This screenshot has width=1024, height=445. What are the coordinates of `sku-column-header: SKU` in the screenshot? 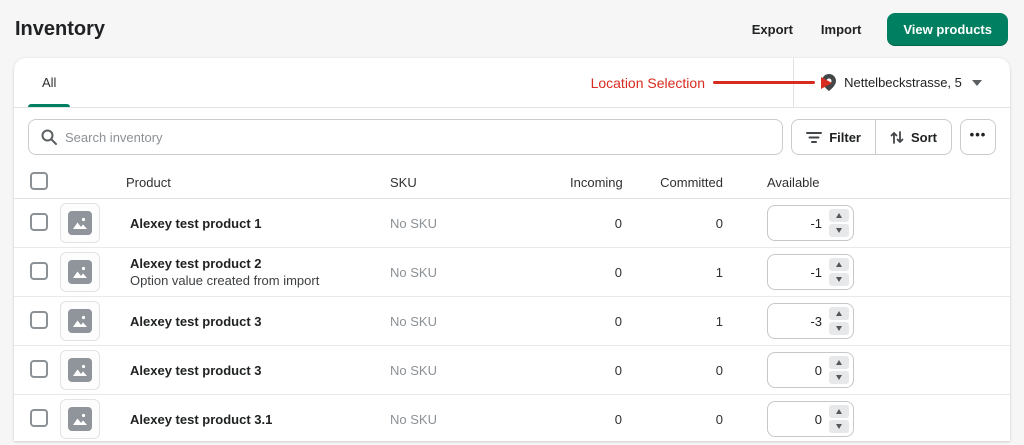 It's located at (403, 182).